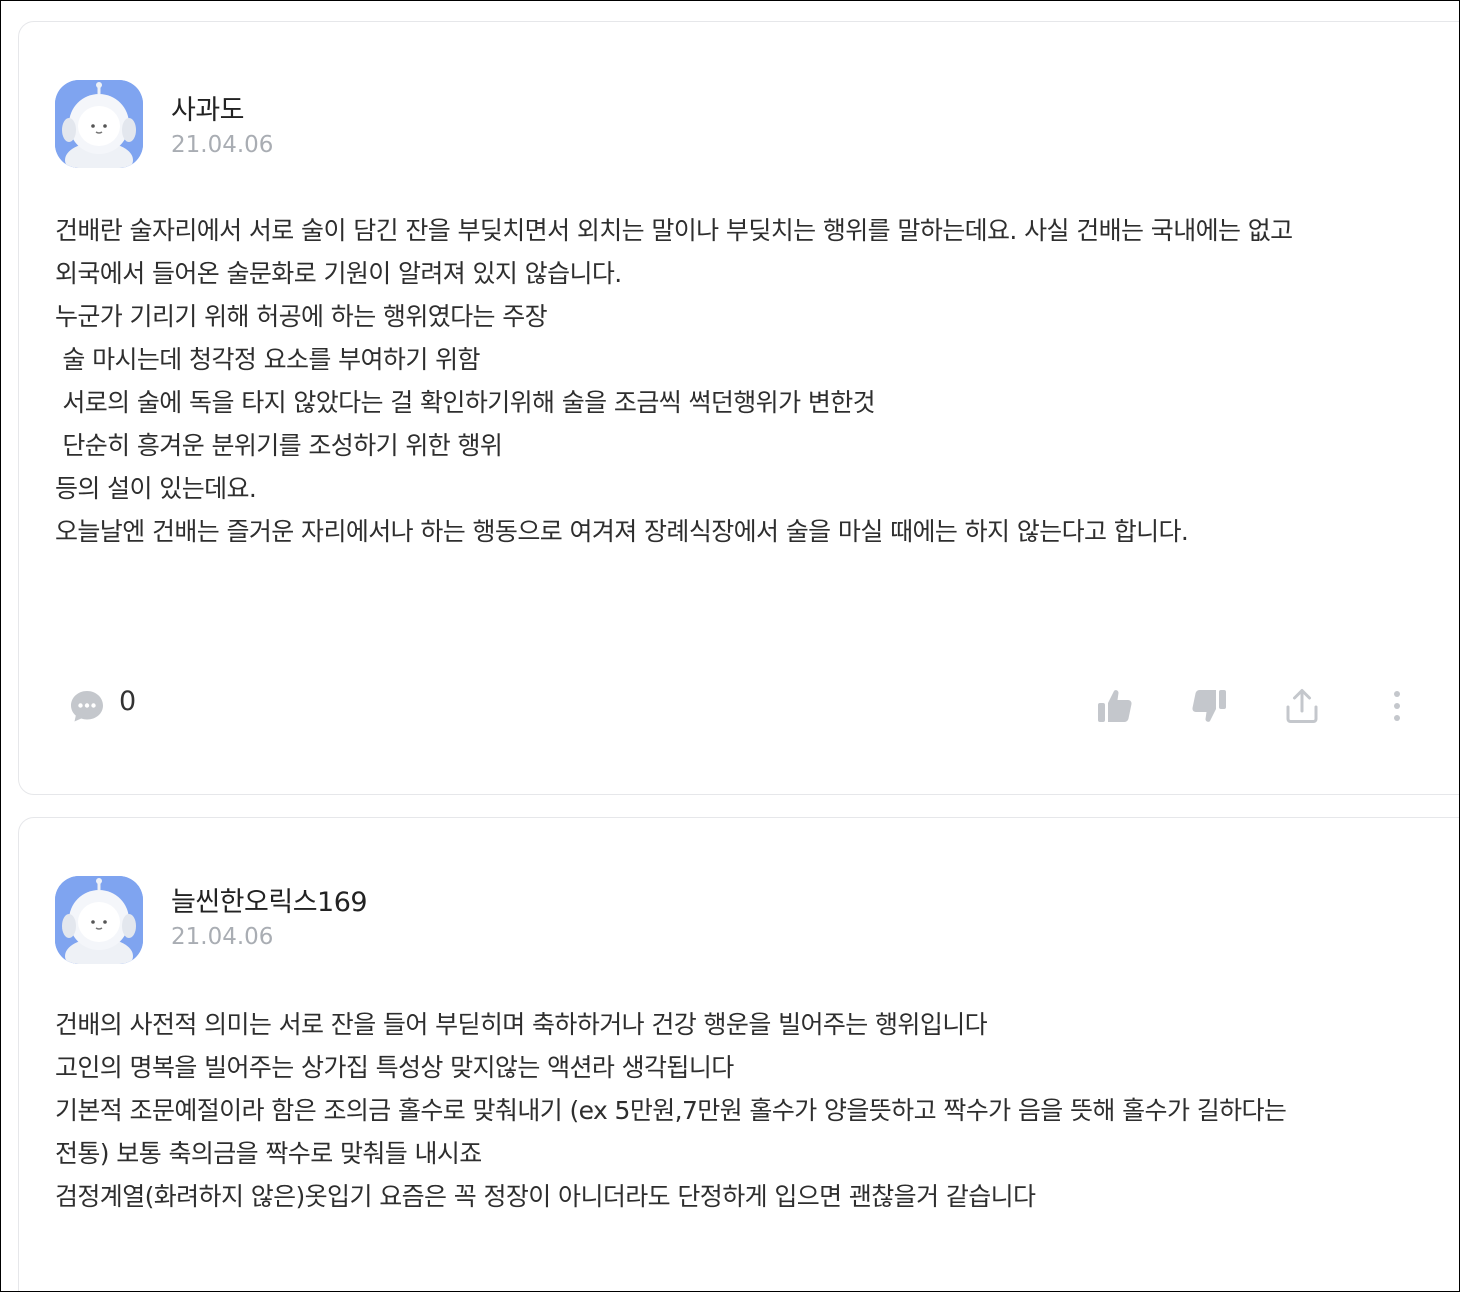 The image size is (1460, 1292). What do you see at coordinates (279, 445) in the screenshot?
I see `answer-line: 단순히 흥겨운 분위기를 조성하기 위한 행위` at bounding box center [279, 445].